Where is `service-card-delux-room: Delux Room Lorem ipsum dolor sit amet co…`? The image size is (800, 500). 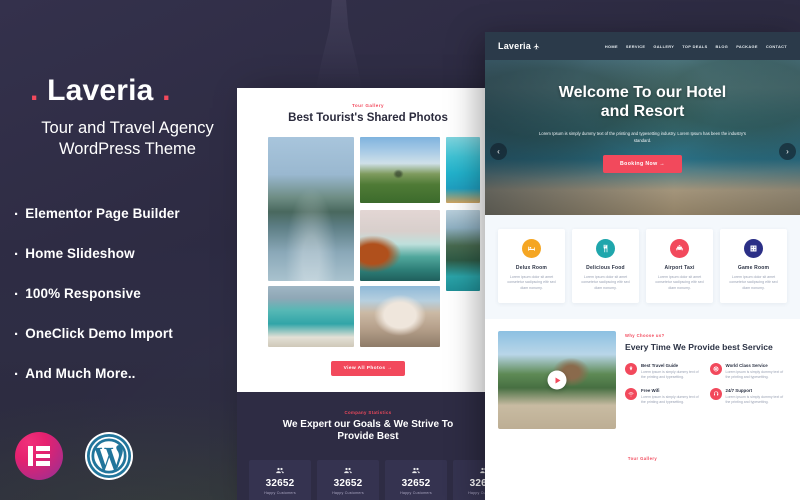 service-card-delux-room: Delux Room Lorem ipsum dolor sit amet co… is located at coordinates (531, 266).